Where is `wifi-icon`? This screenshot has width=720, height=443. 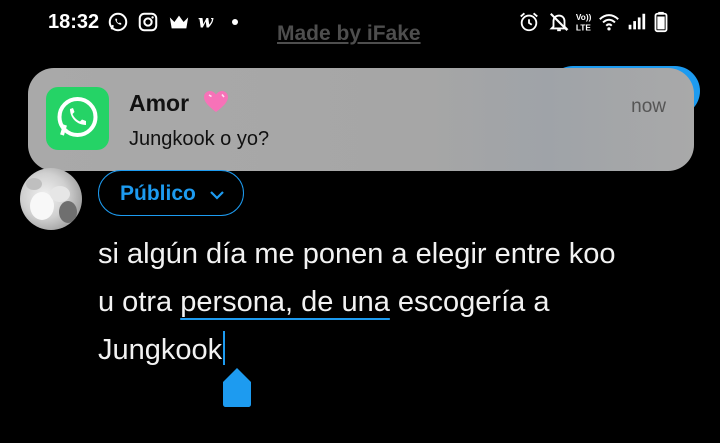
wifi-icon is located at coordinates (609, 22).